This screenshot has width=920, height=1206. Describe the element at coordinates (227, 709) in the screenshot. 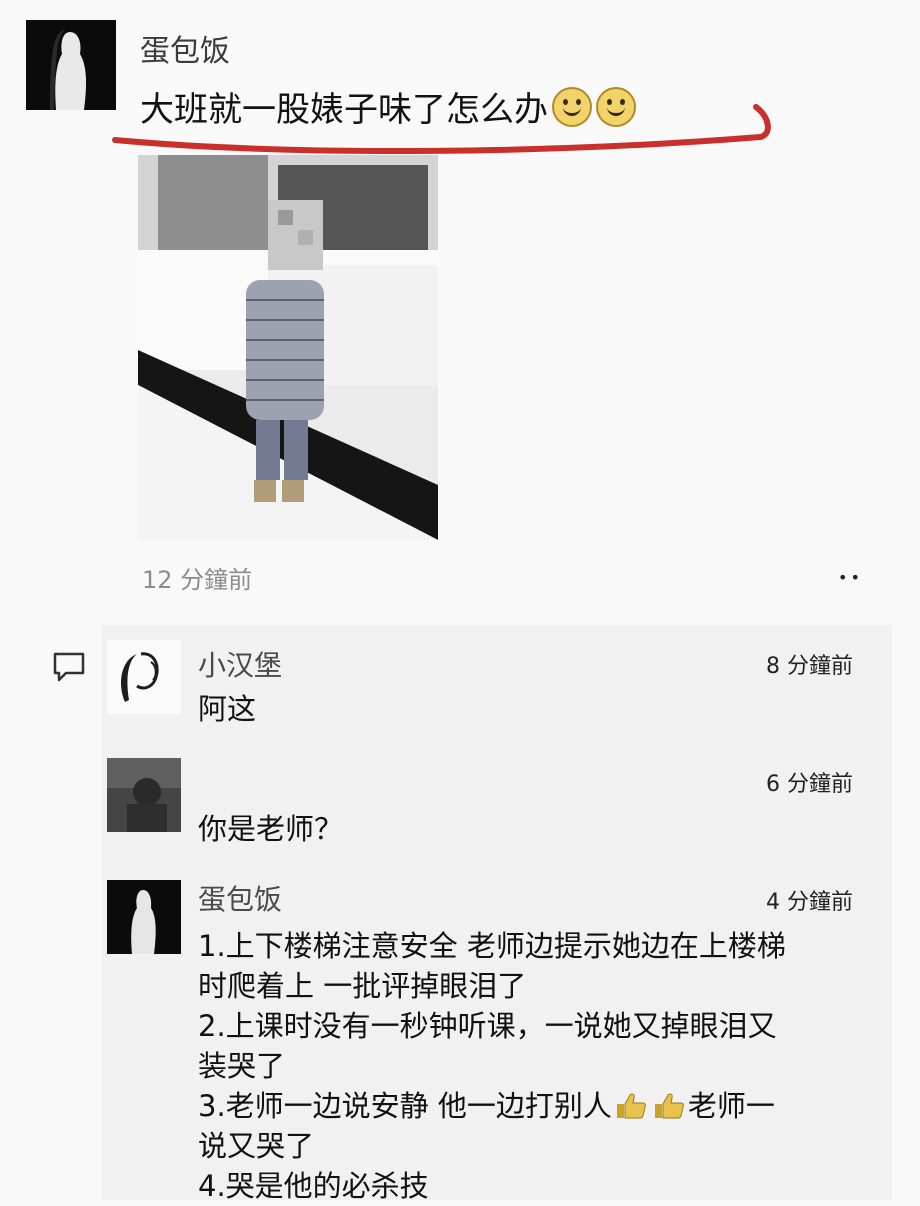

I see `comment-text: 阿这` at that location.